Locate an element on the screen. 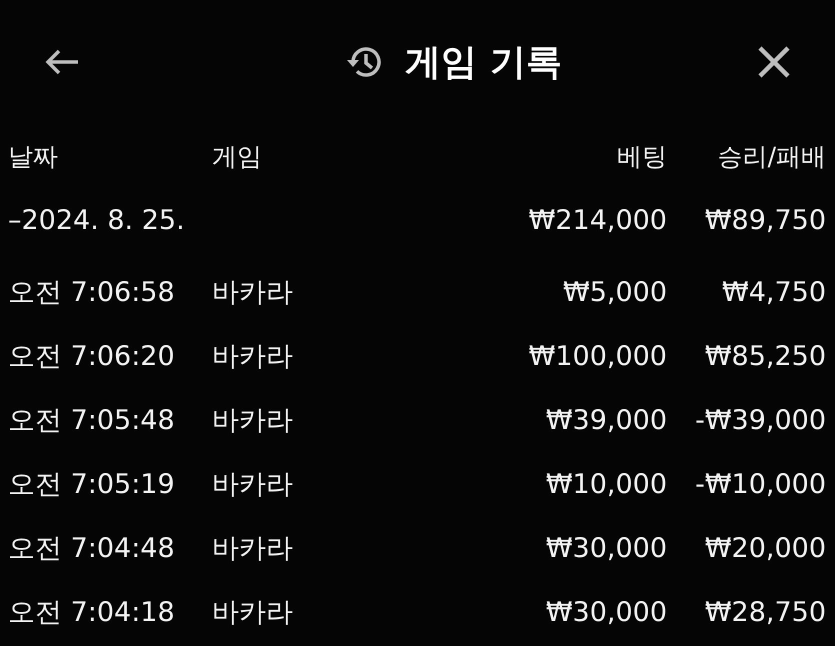 This screenshot has width=835, height=646. table-cell-text: ₩85,250 is located at coordinates (765, 357).